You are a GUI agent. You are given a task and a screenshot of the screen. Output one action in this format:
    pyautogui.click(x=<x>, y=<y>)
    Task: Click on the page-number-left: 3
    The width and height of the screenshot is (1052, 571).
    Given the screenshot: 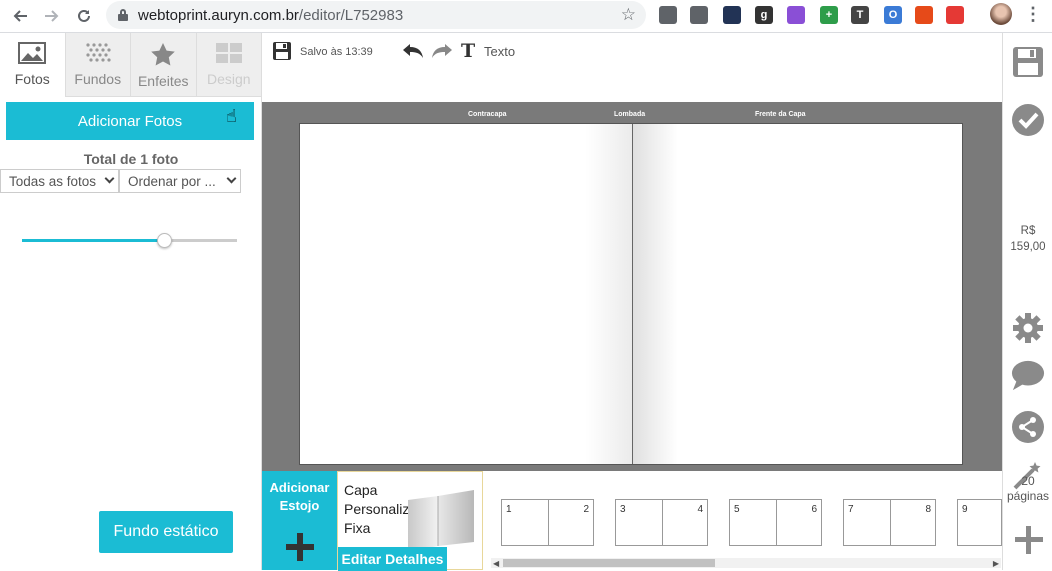 What is the action you would take?
    pyautogui.click(x=623, y=509)
    